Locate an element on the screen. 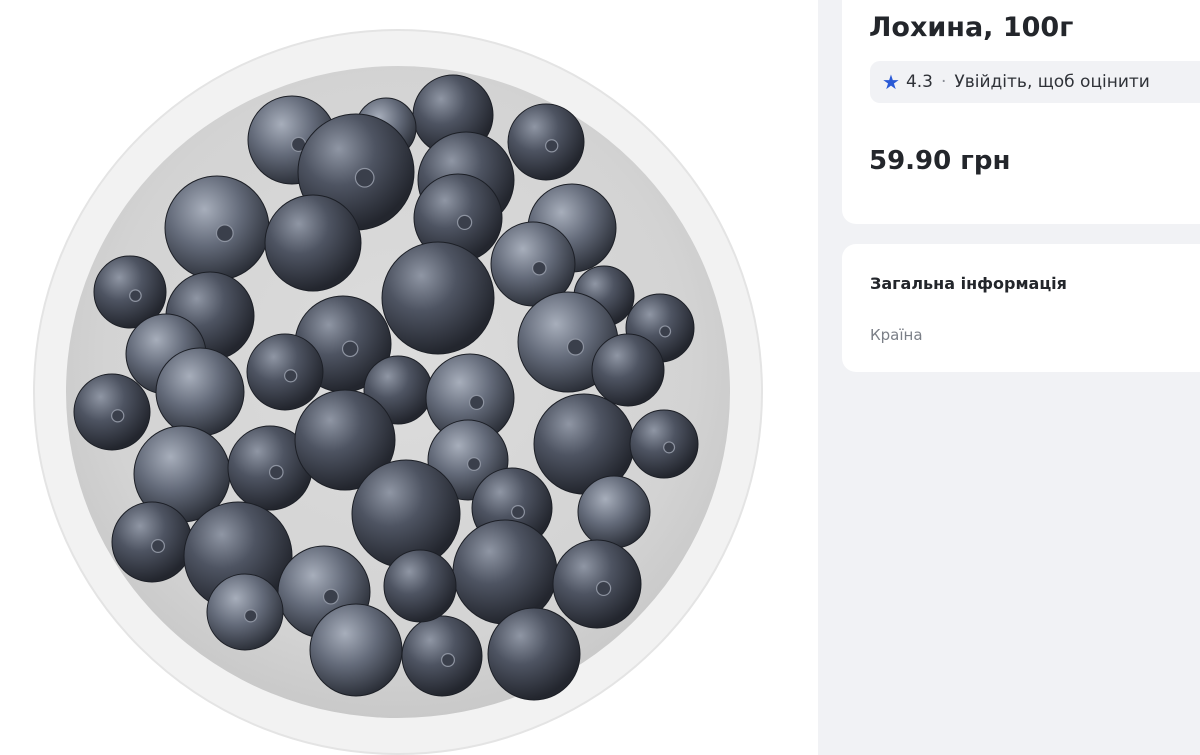 This screenshot has height=755, width=1200. general-info-card: Загальна інформація Країна is located at coordinates (1021, 308).